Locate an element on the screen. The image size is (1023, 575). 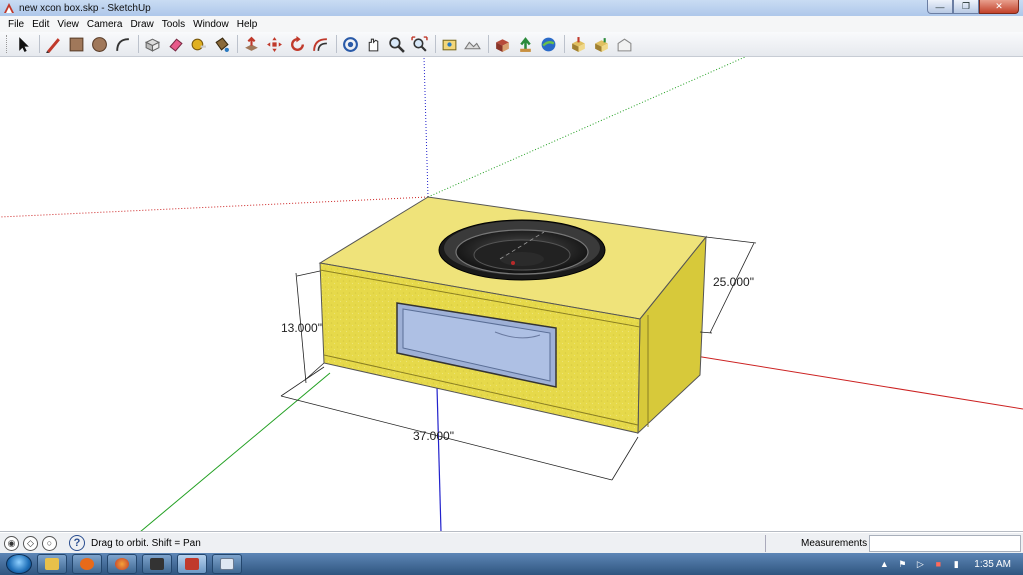
dimension-height-label: 13.000" is located at coordinates (301, 328).